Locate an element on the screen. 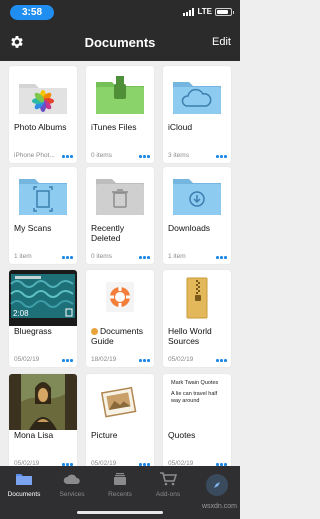 Image resolution: width=320 pixels, height=519 pixels. tab-recents: Recents is located at coordinates (120, 485).